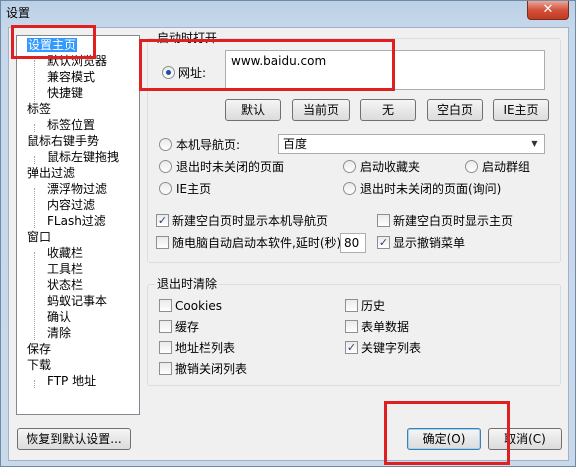 This screenshot has width=576, height=467. I want to click on address-list-checkbox, so click(165, 347).